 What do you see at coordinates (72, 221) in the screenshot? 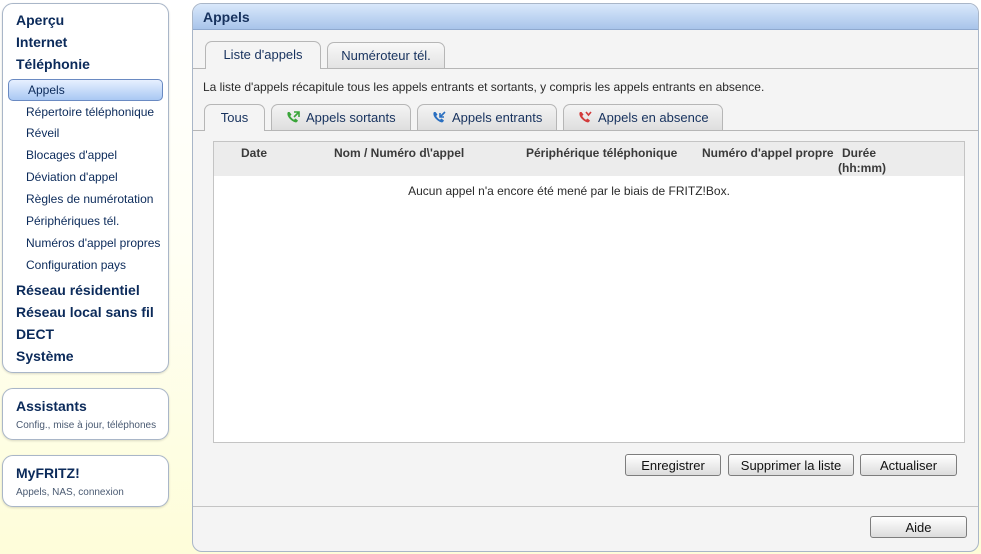
I see `nav-item-telephony-devices: Périphériques tél.` at bounding box center [72, 221].